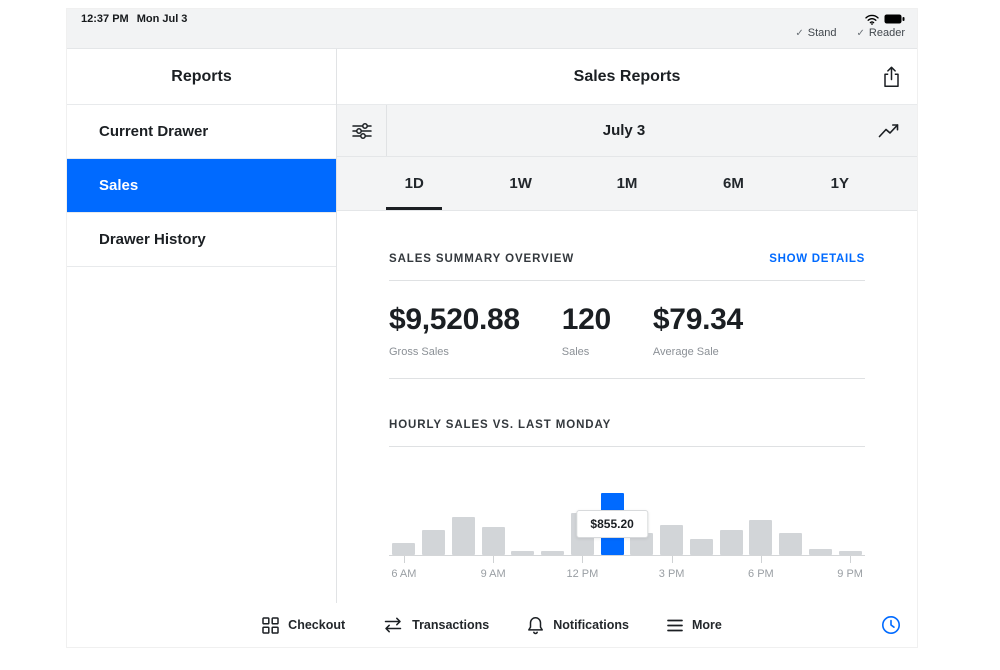  I want to click on nav-item-more: More, so click(694, 625).